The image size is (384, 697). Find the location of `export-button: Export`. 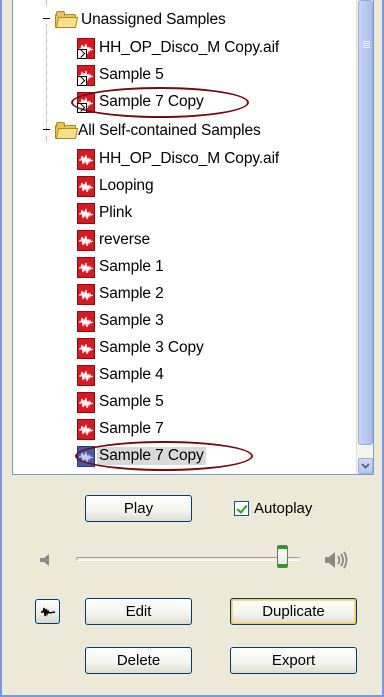

export-button: Export is located at coordinates (293, 660).